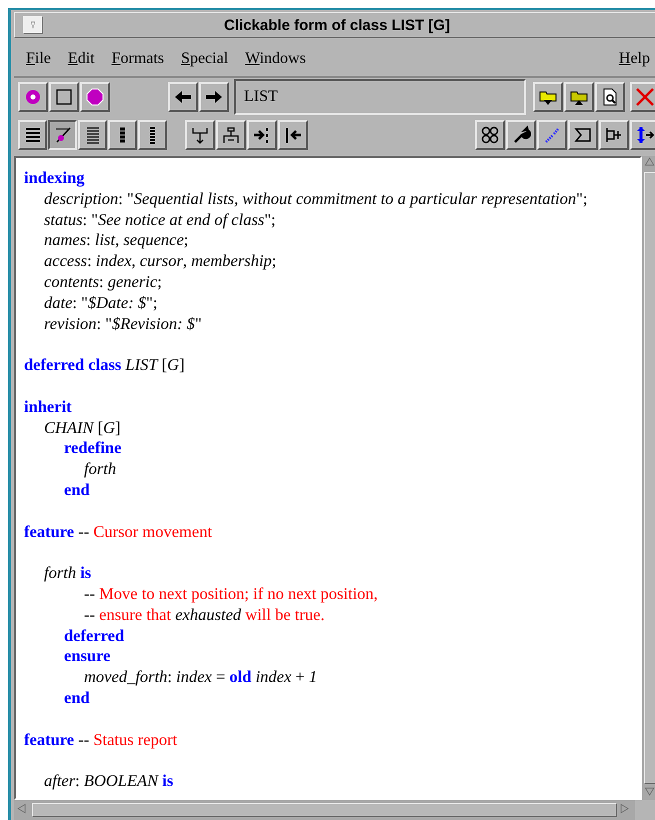 The image size is (655, 820). What do you see at coordinates (101, 740) in the screenshot?
I see `code-line: feature -- Status report` at bounding box center [101, 740].